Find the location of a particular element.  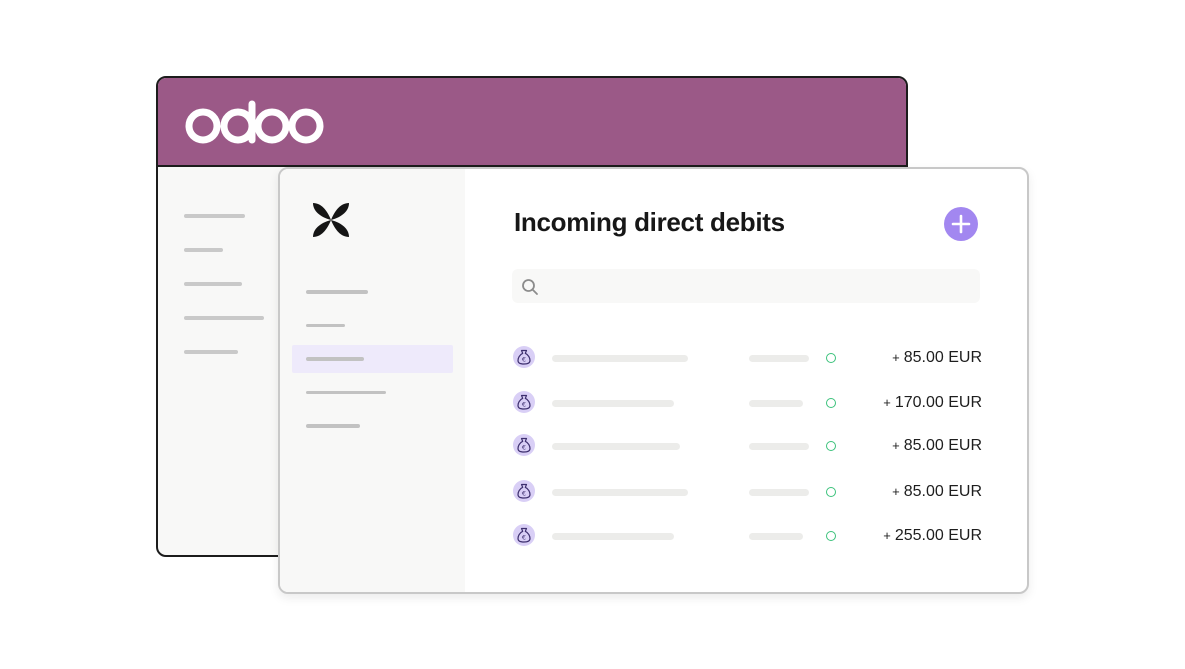

odoo-header is located at coordinates (532, 122).